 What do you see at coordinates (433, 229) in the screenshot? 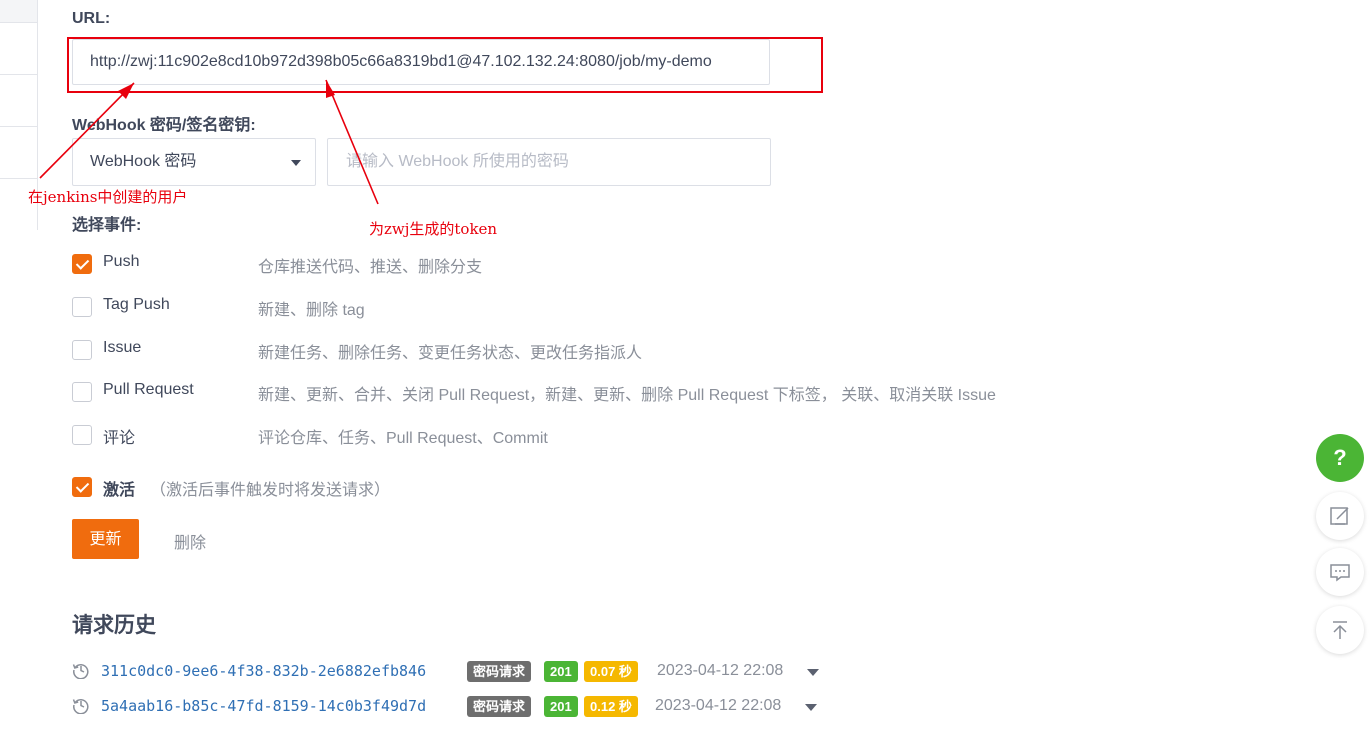
I see `annotation-token-note: 为zwj生成的token` at bounding box center [433, 229].